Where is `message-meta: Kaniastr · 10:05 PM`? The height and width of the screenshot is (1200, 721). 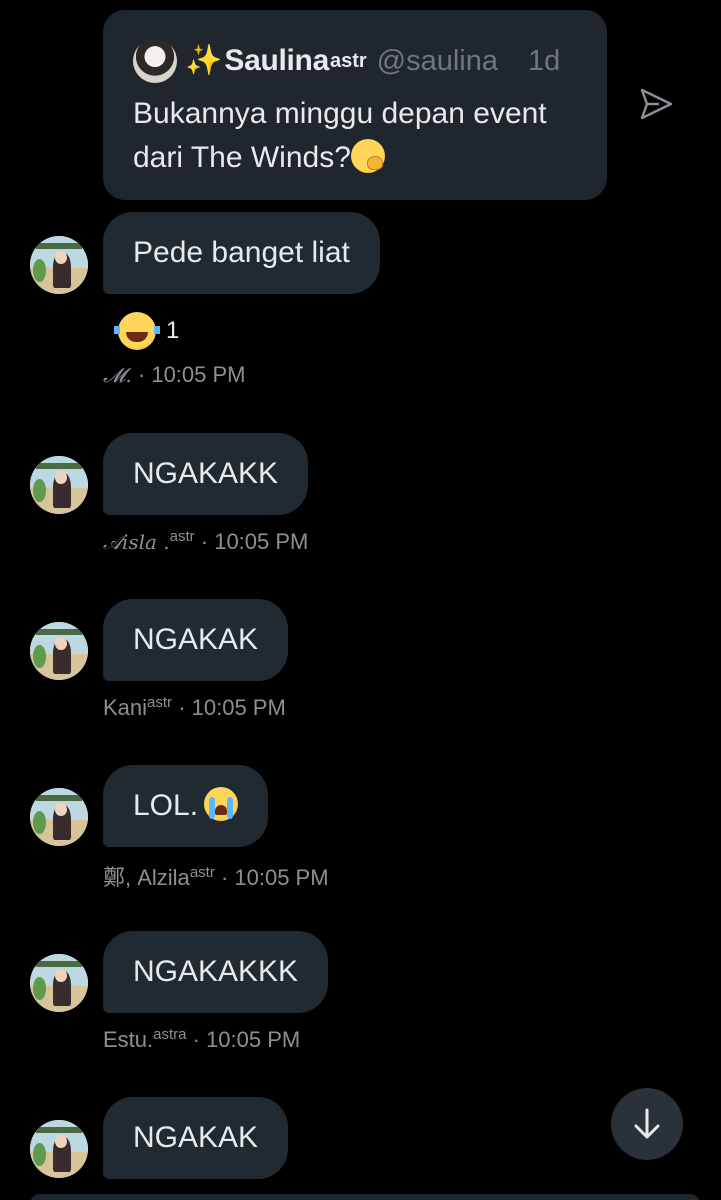 message-meta: Kaniastr · 10:05 PM is located at coordinates (194, 707).